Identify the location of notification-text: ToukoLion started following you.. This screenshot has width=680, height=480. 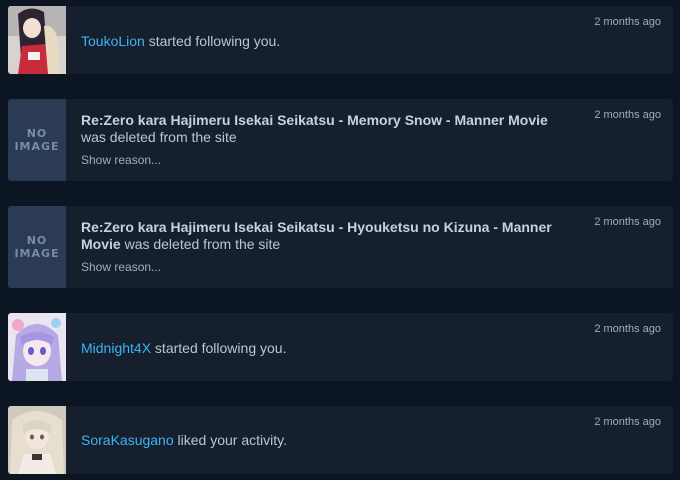
(331, 41).